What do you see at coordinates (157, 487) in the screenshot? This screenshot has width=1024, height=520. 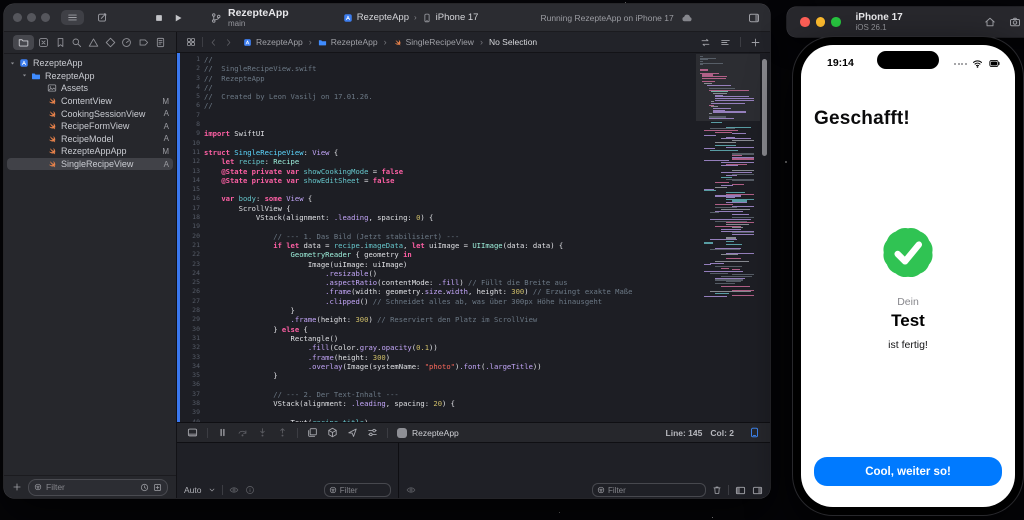 I see `scm-filter-icon` at bounding box center [157, 487].